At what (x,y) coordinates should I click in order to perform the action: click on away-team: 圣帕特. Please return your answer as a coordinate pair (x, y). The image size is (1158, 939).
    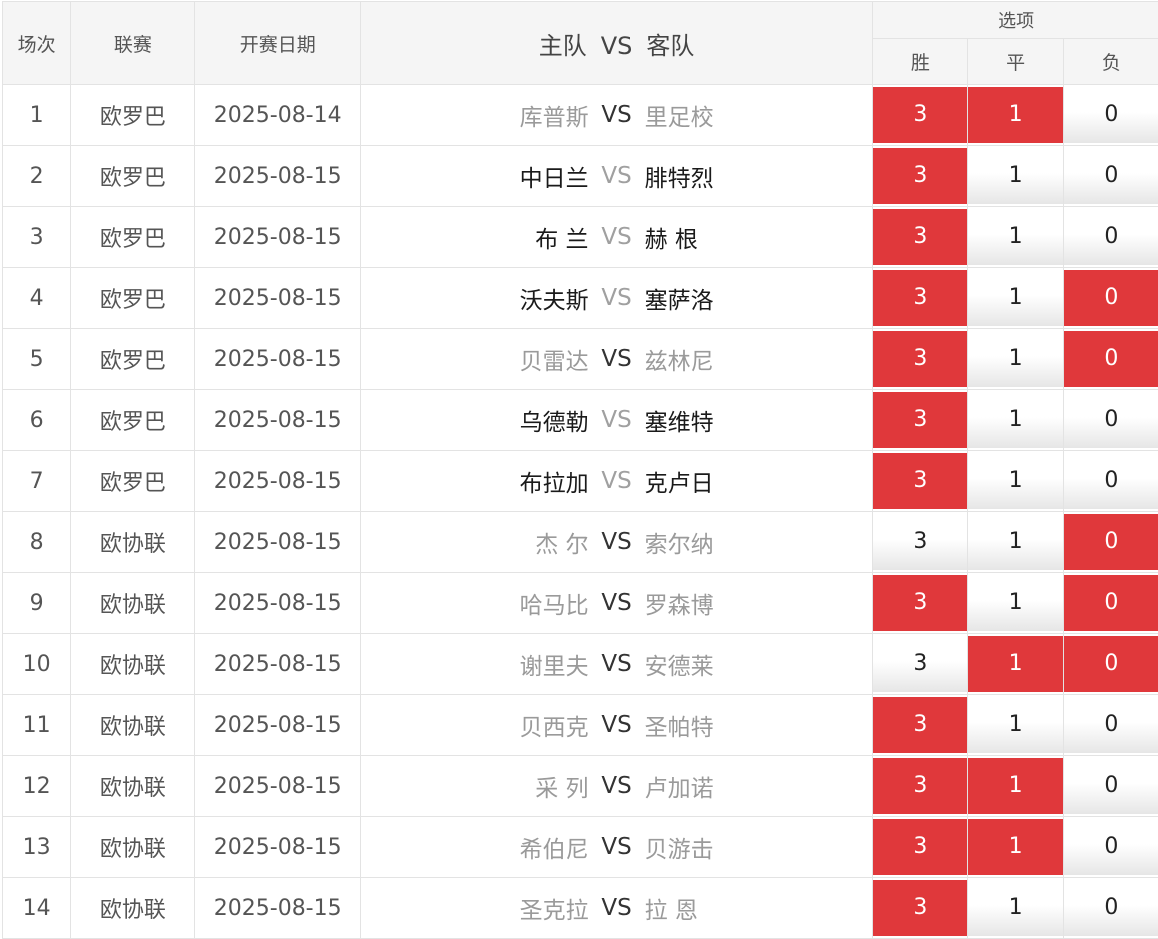
    Looking at the image, I should click on (730, 725).